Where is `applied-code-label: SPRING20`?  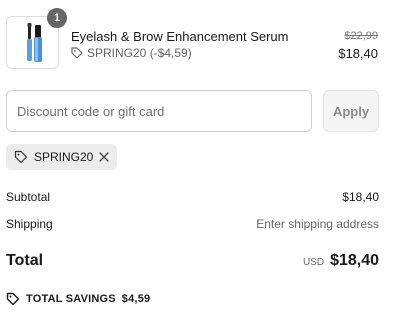 applied-code-label: SPRING20 is located at coordinates (64, 157).